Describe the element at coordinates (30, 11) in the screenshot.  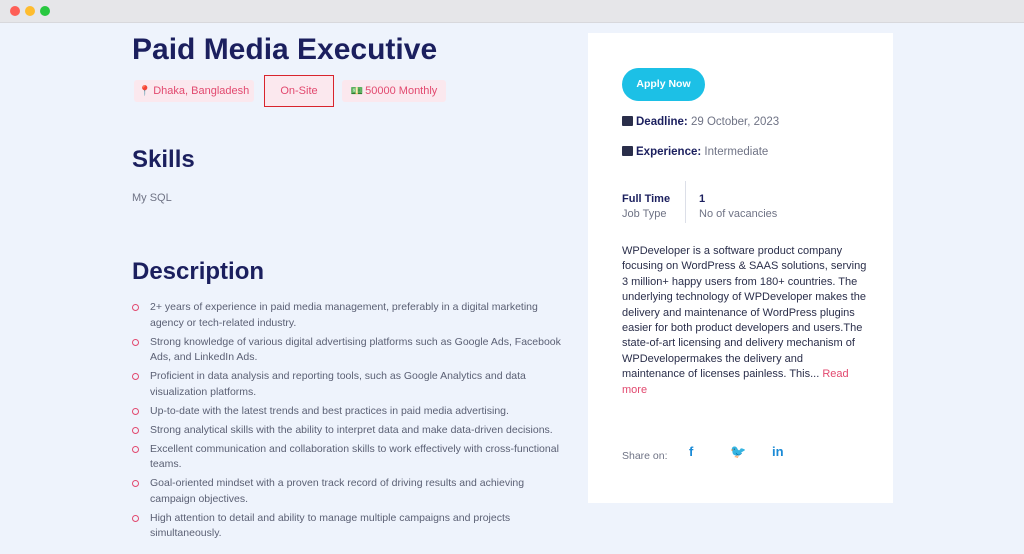
I see `minimize-window-button` at that location.